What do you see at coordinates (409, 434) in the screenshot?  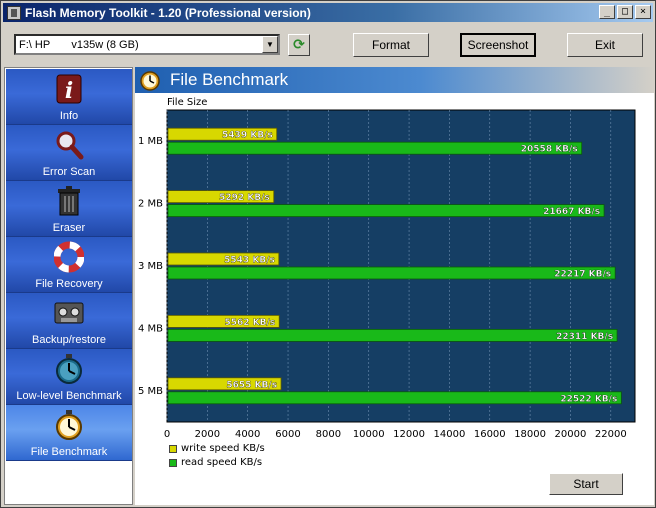 I see `x-tick-label: 12000` at bounding box center [409, 434].